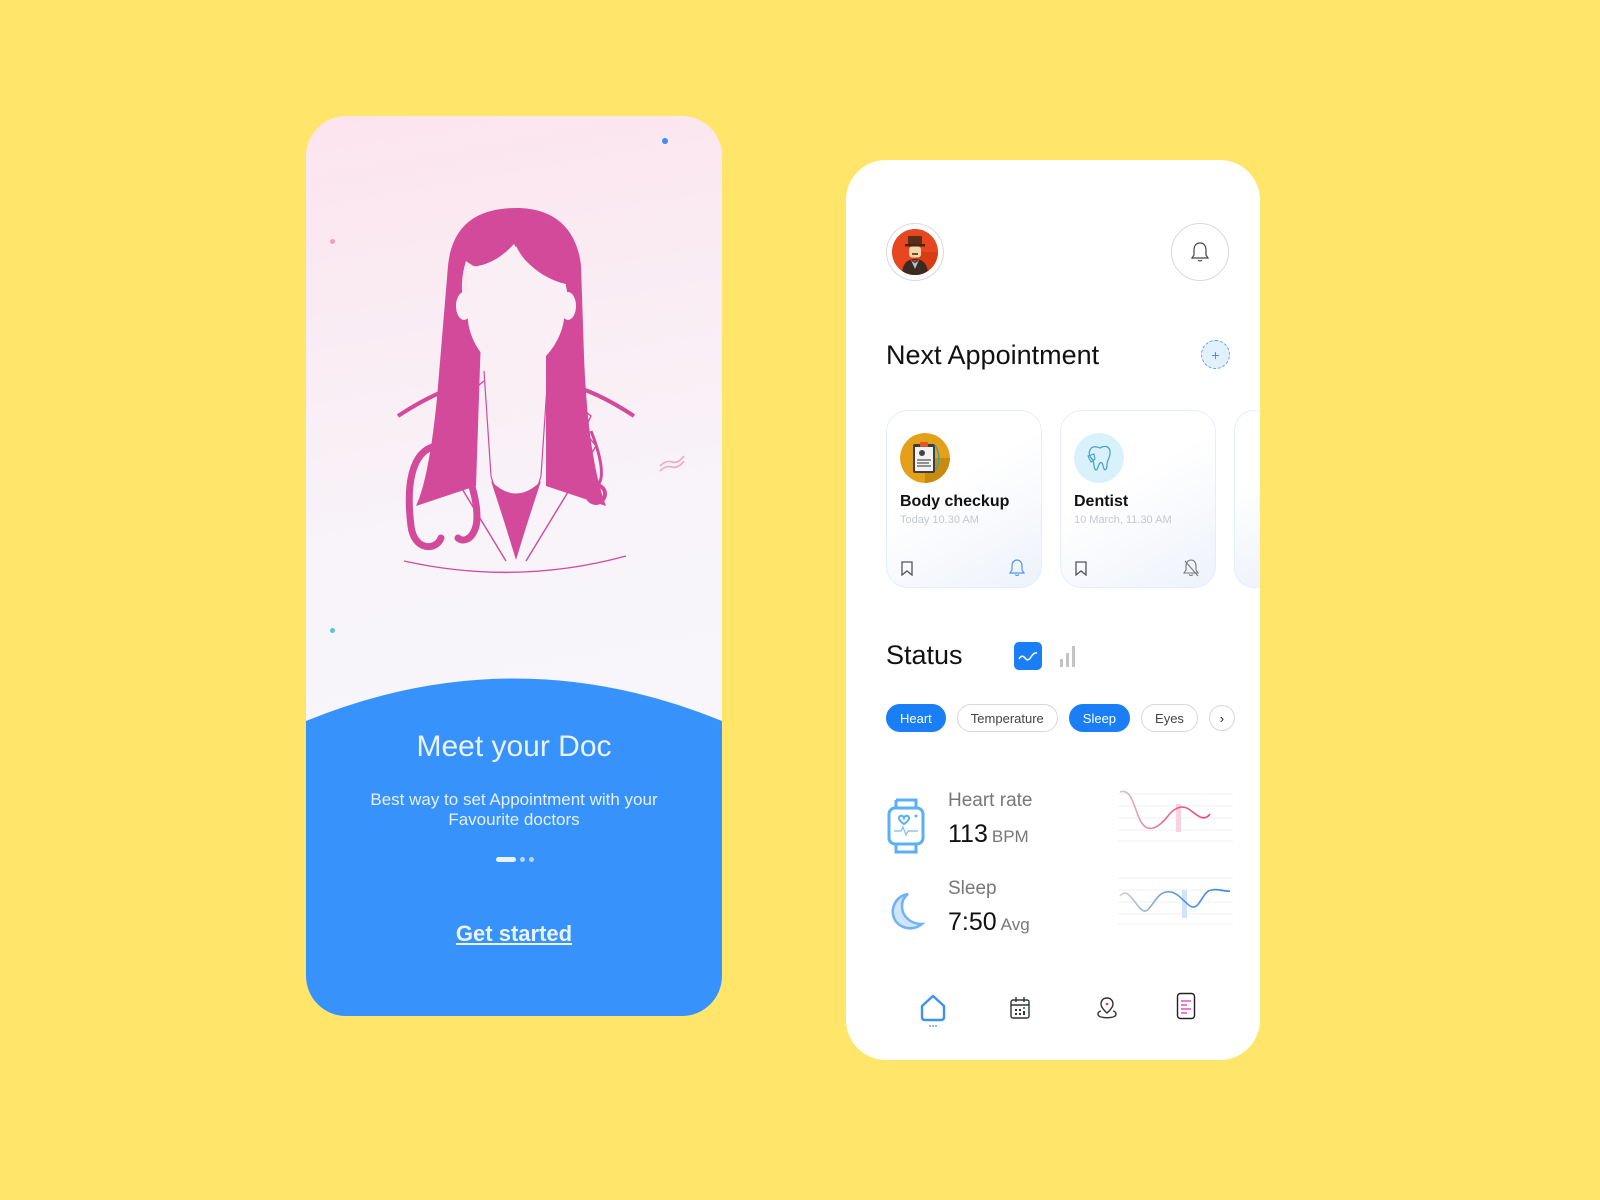 Image resolution: width=1600 pixels, height=1200 pixels. What do you see at coordinates (993, 355) in the screenshot?
I see `next-appointment-heading: Next Appointment` at bounding box center [993, 355].